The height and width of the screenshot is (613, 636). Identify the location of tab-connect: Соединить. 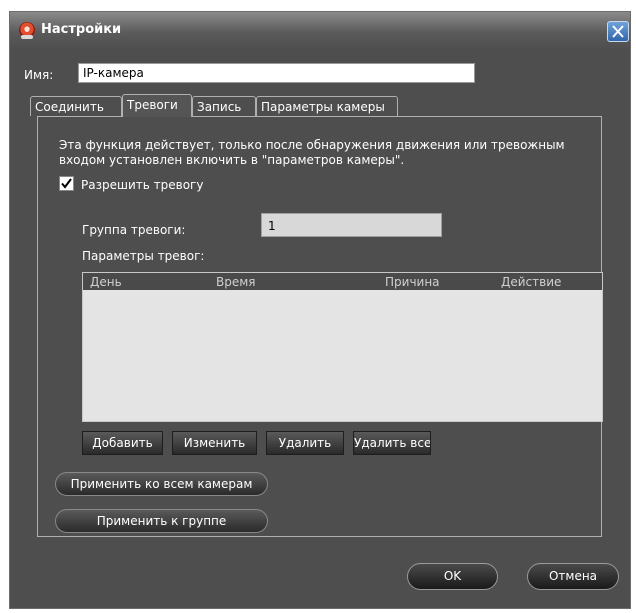
(76, 106).